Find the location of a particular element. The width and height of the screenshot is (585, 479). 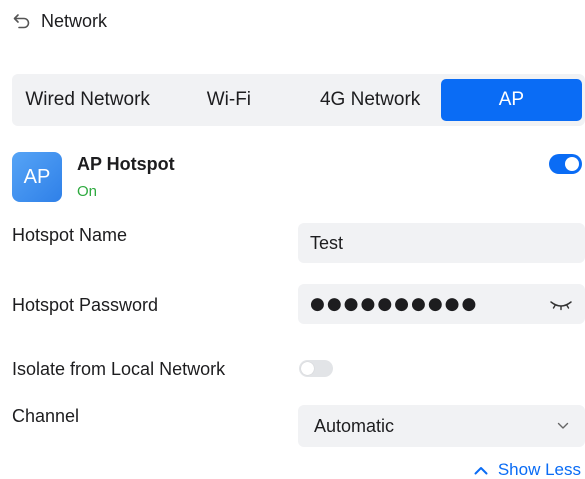

back-arrow-icon is located at coordinates (22, 21).